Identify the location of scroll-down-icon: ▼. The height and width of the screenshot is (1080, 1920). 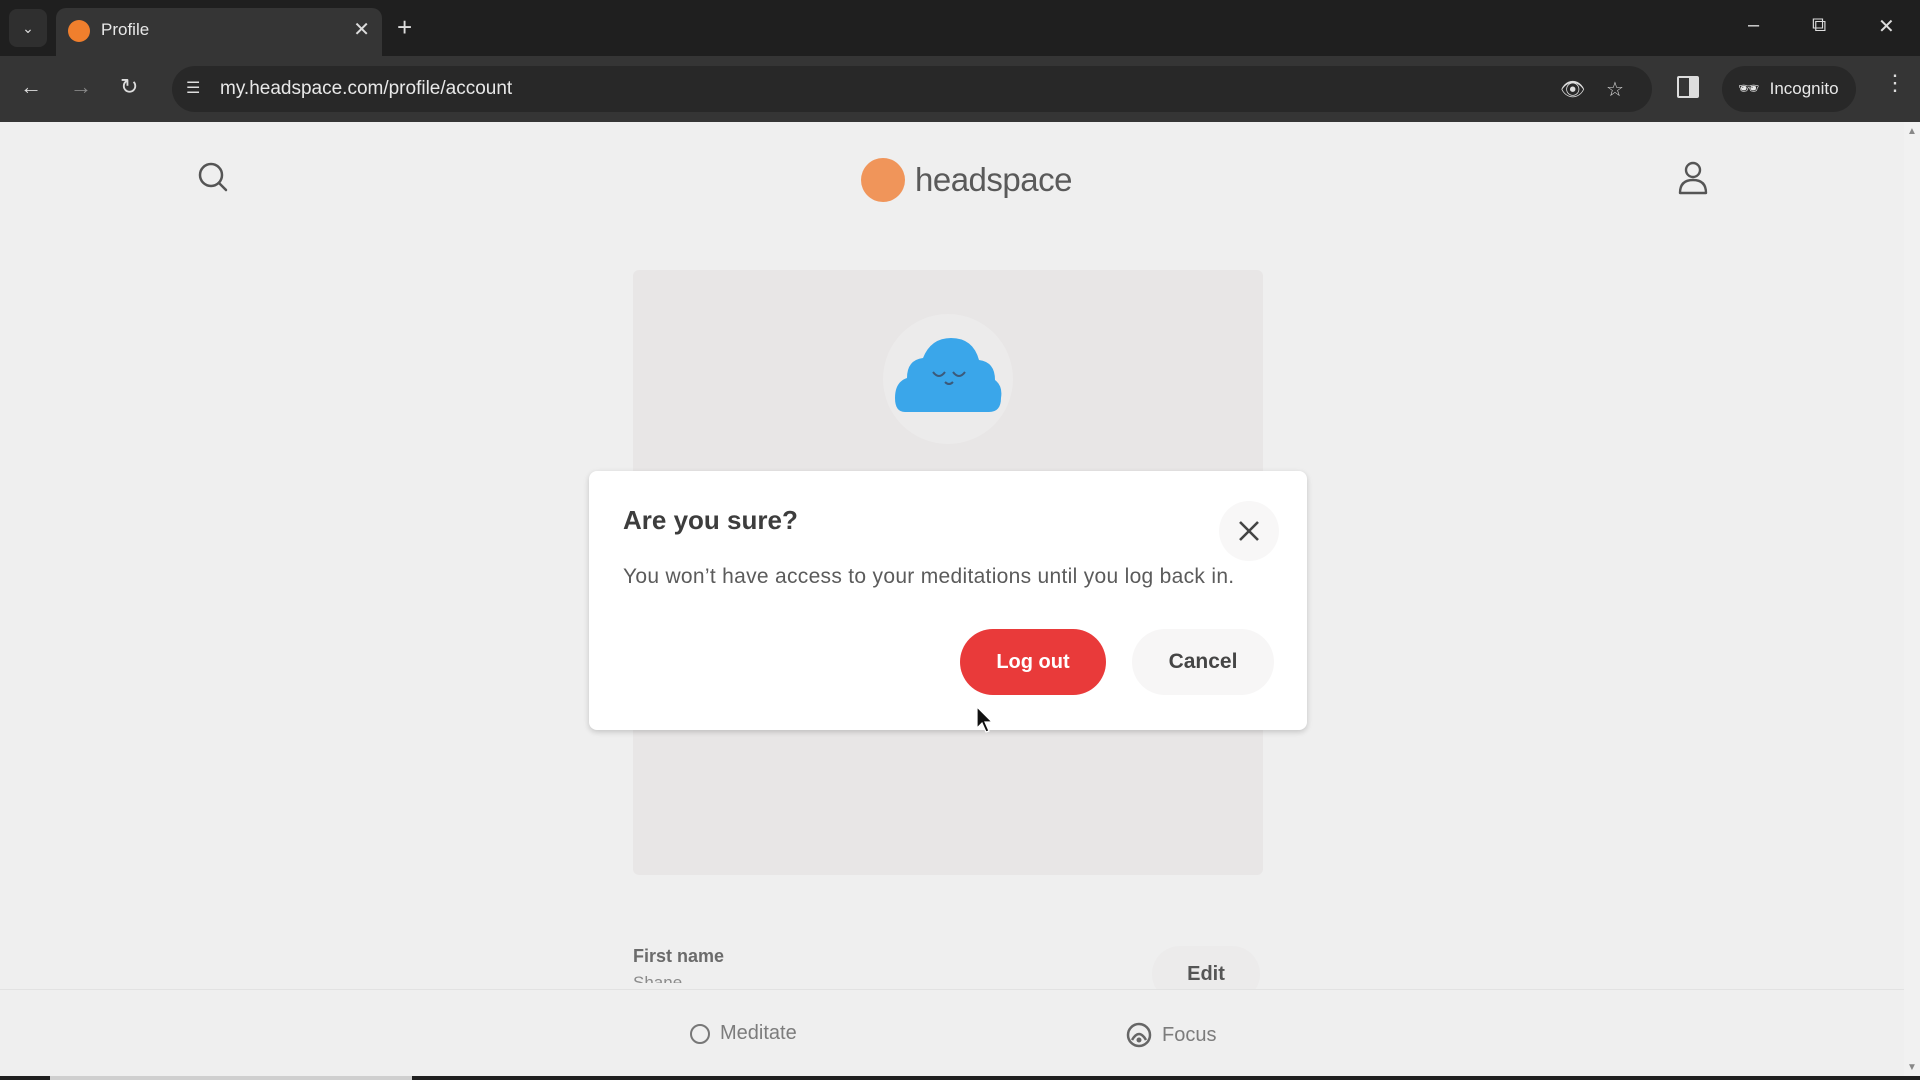
(1912, 1067).